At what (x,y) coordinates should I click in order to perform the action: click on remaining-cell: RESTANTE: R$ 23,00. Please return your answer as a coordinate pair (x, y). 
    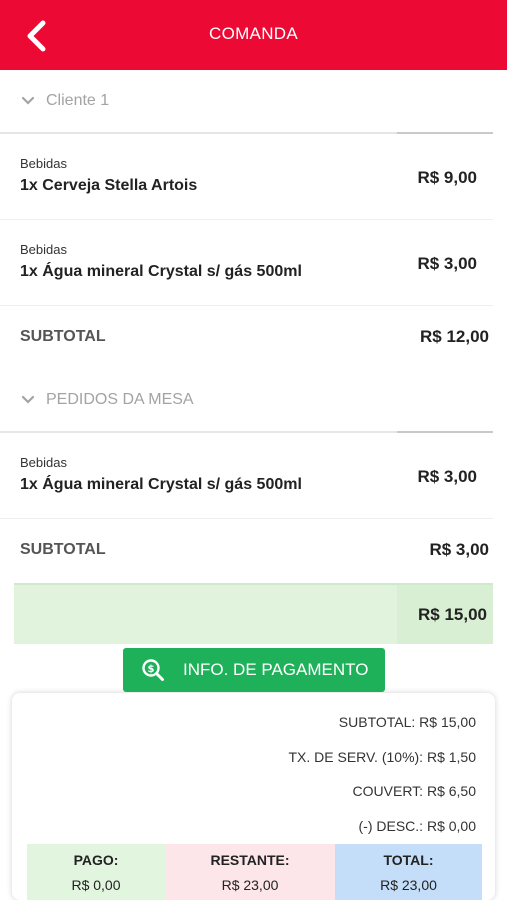
    Looking at the image, I should click on (250, 872).